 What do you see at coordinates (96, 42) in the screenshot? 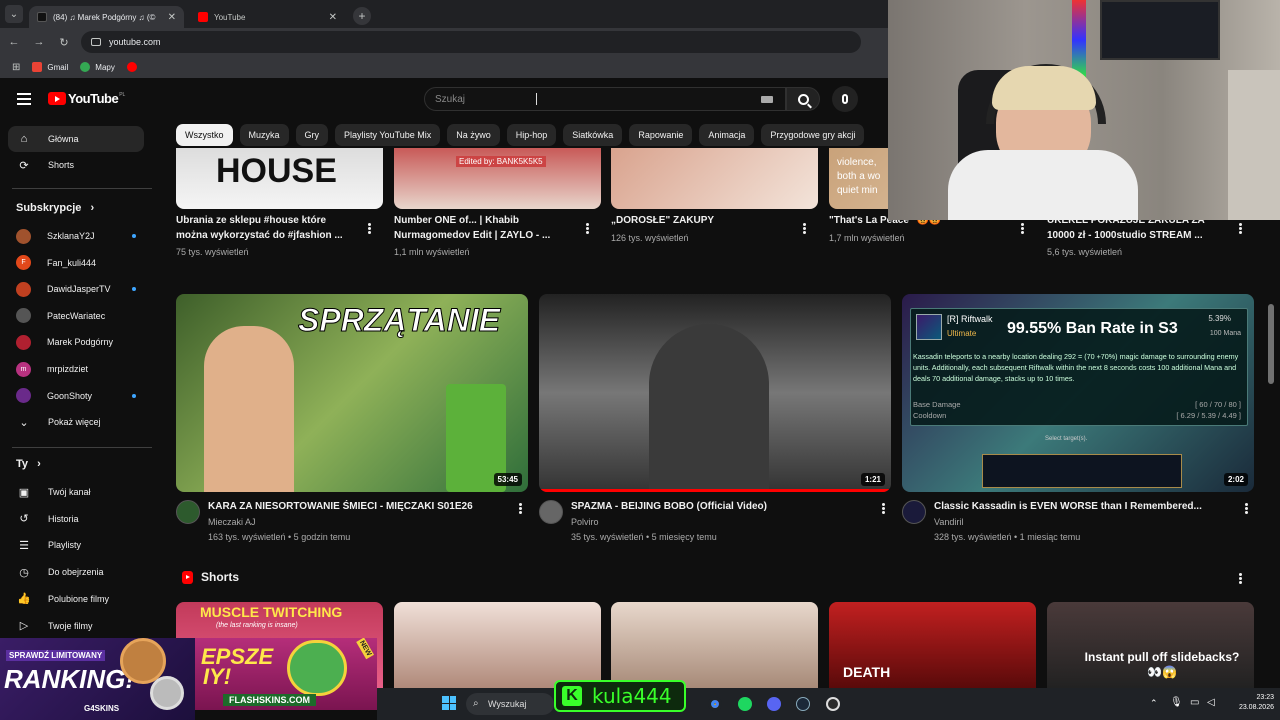
I see `site-info-icon` at bounding box center [96, 42].